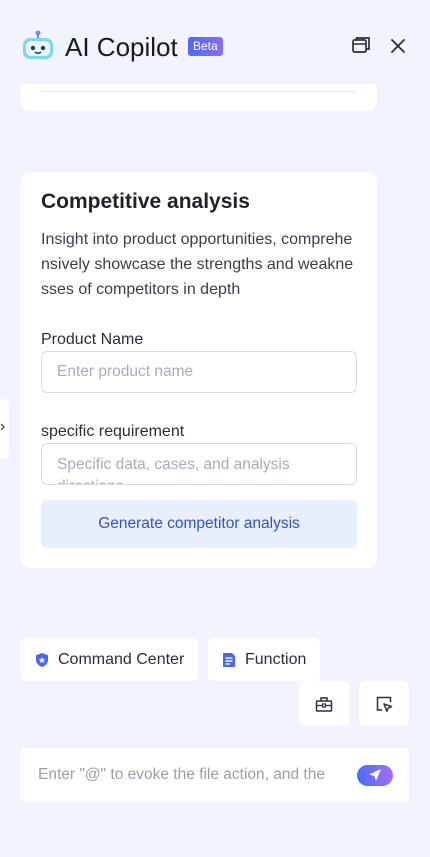  What do you see at coordinates (205, 46) in the screenshot?
I see `beta-badge: Beta` at bounding box center [205, 46].